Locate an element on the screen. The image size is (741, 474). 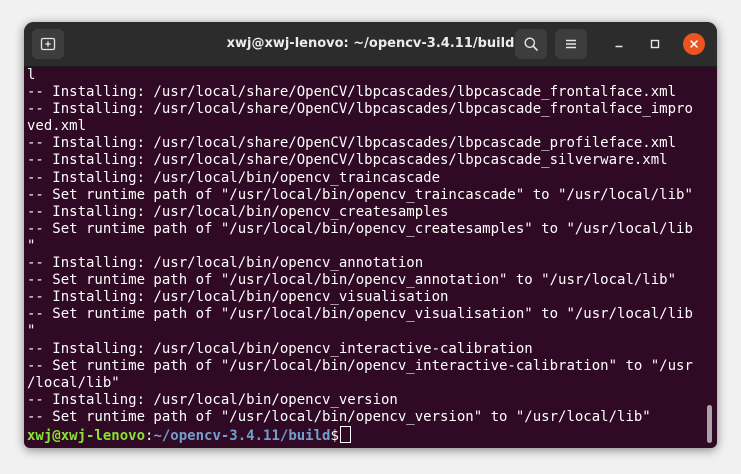
title-bar: xwj@xwj-lenovo: ~/opencv-3.4.11/build is located at coordinates (370, 44).